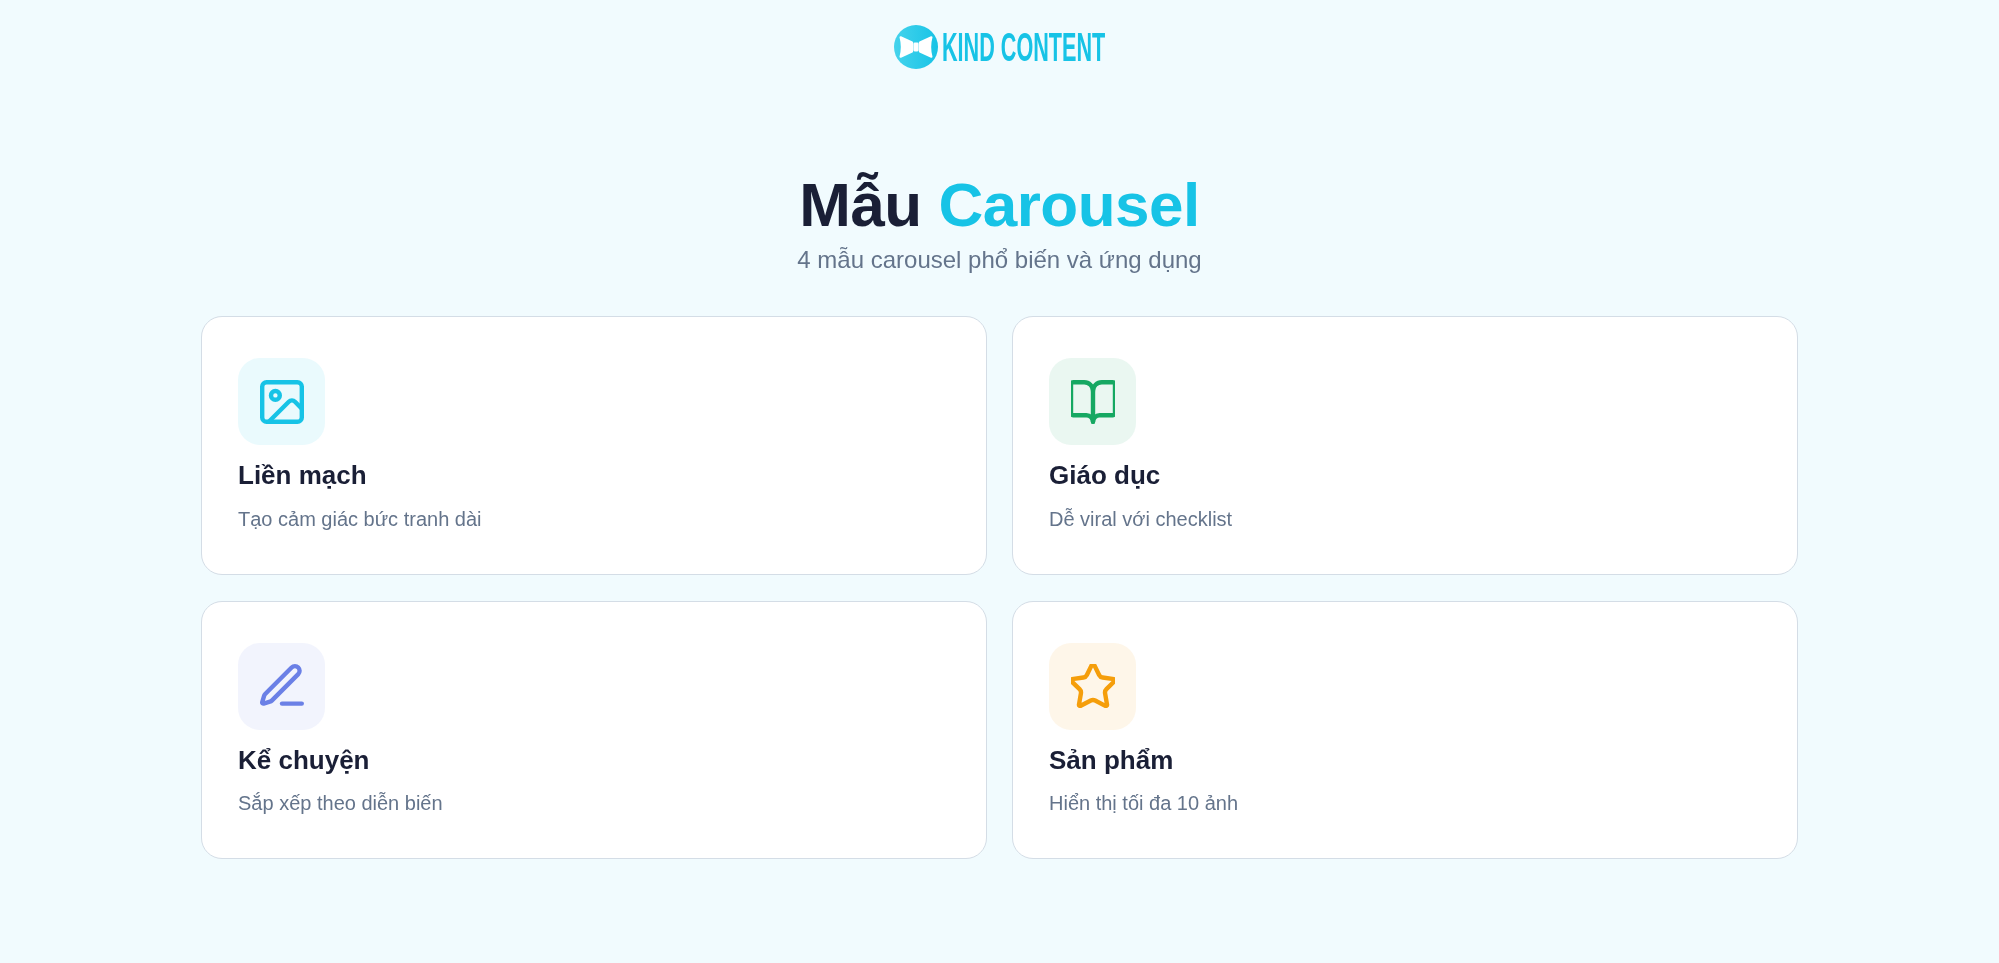  Describe the element at coordinates (1141, 519) in the screenshot. I see `card-description: Dễ viral với checklist` at that location.